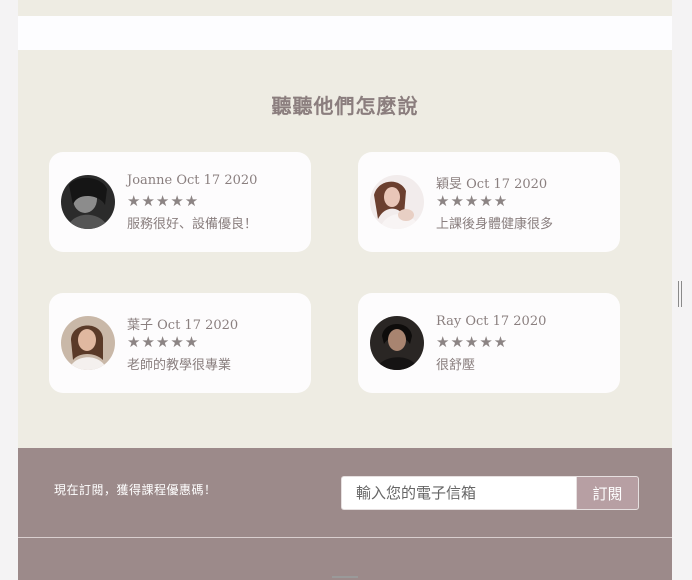 The width and height of the screenshot is (692, 580). Describe the element at coordinates (192, 224) in the screenshot. I see `review-text: 服務很好、設備優良！` at that location.